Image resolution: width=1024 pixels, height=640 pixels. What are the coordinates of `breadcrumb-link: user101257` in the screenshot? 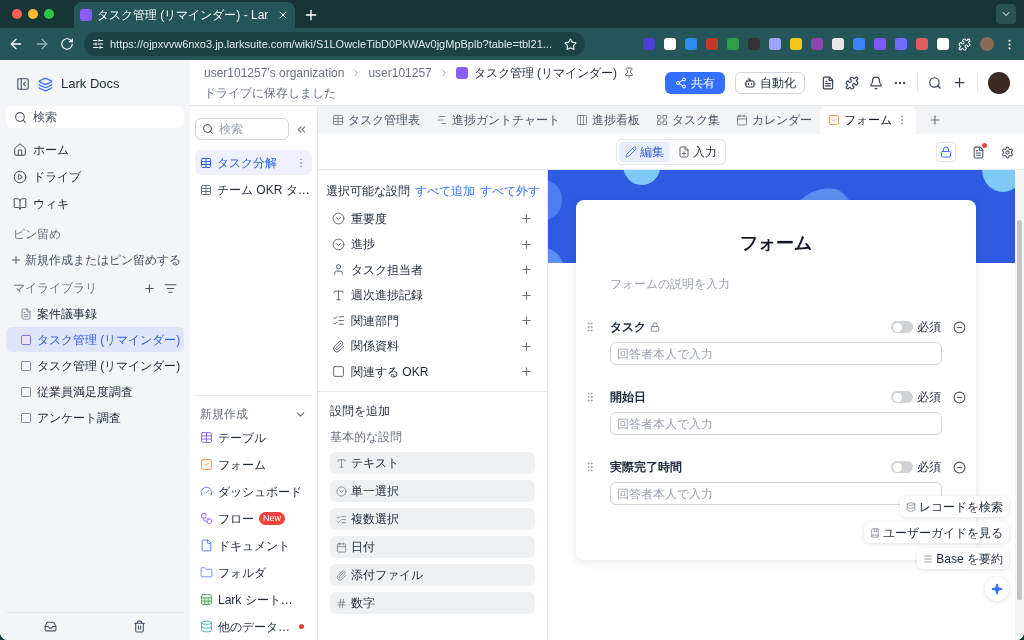 It's located at (400, 72).